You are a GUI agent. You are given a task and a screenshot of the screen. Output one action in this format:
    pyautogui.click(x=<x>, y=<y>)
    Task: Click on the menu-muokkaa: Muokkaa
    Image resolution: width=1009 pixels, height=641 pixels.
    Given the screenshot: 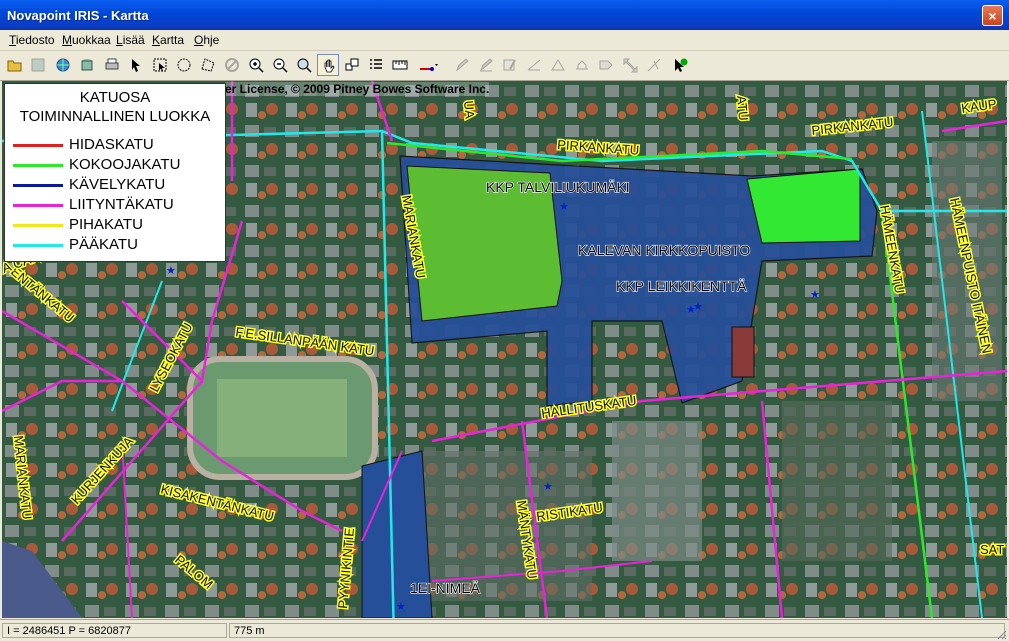 What is the action you would take?
    pyautogui.click(x=86, y=40)
    